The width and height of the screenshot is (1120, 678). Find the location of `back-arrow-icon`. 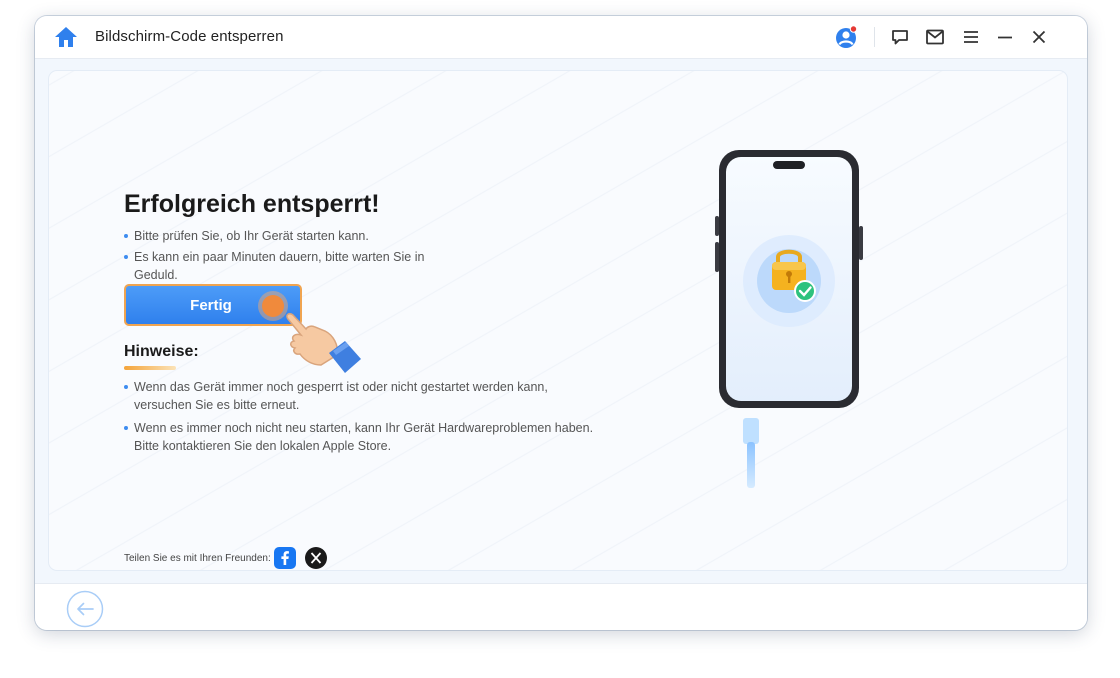

back-arrow-icon is located at coordinates (85, 609).